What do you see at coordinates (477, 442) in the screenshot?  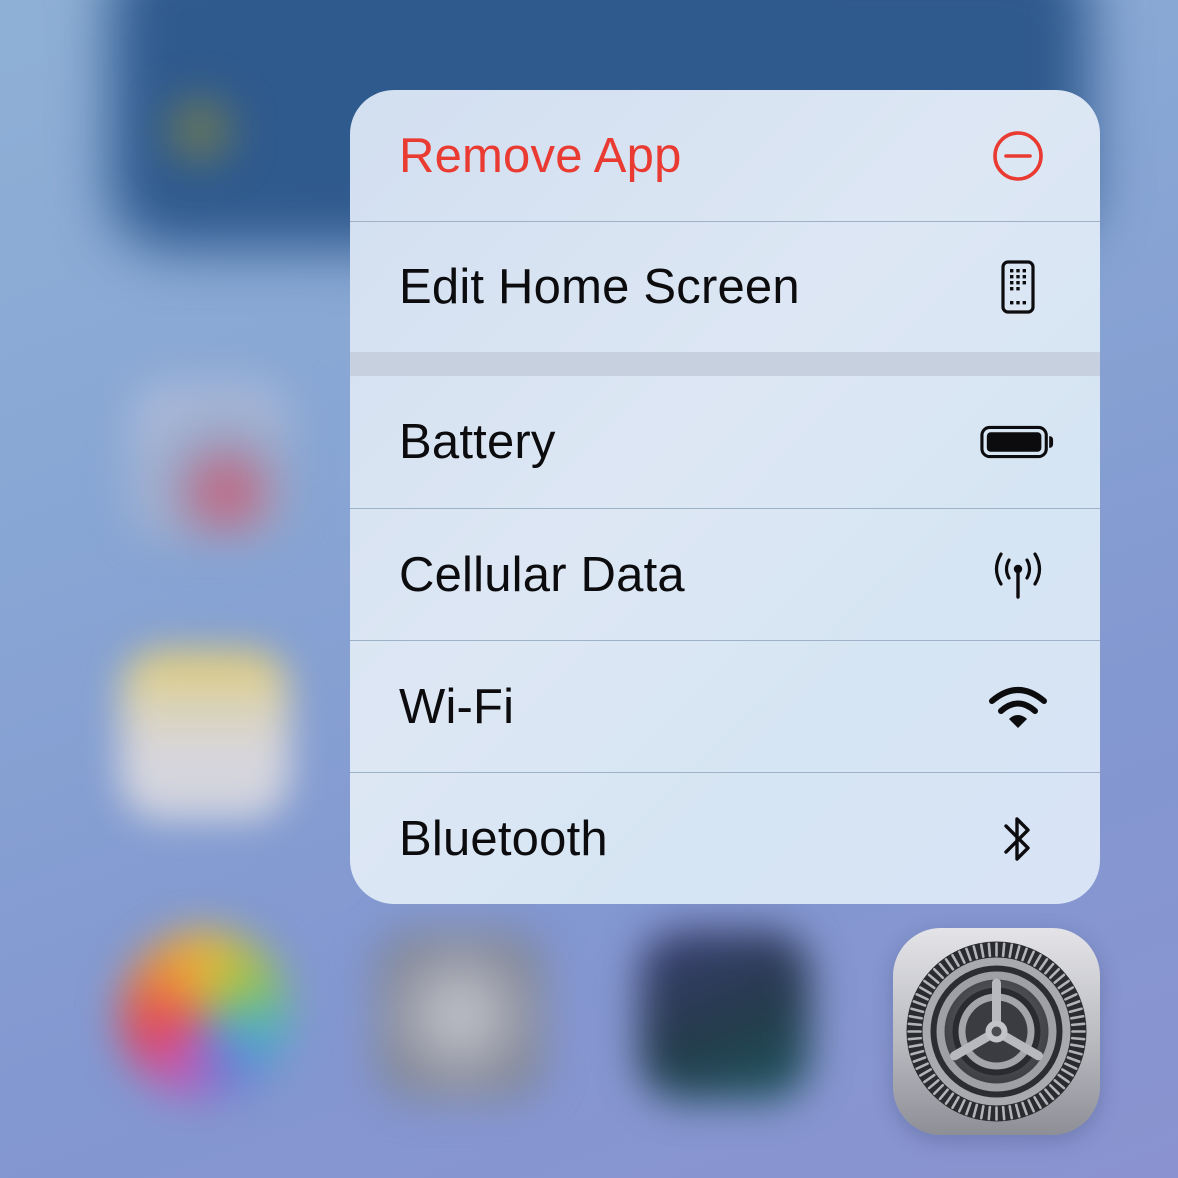 I see `menu-item-label: Battery` at bounding box center [477, 442].